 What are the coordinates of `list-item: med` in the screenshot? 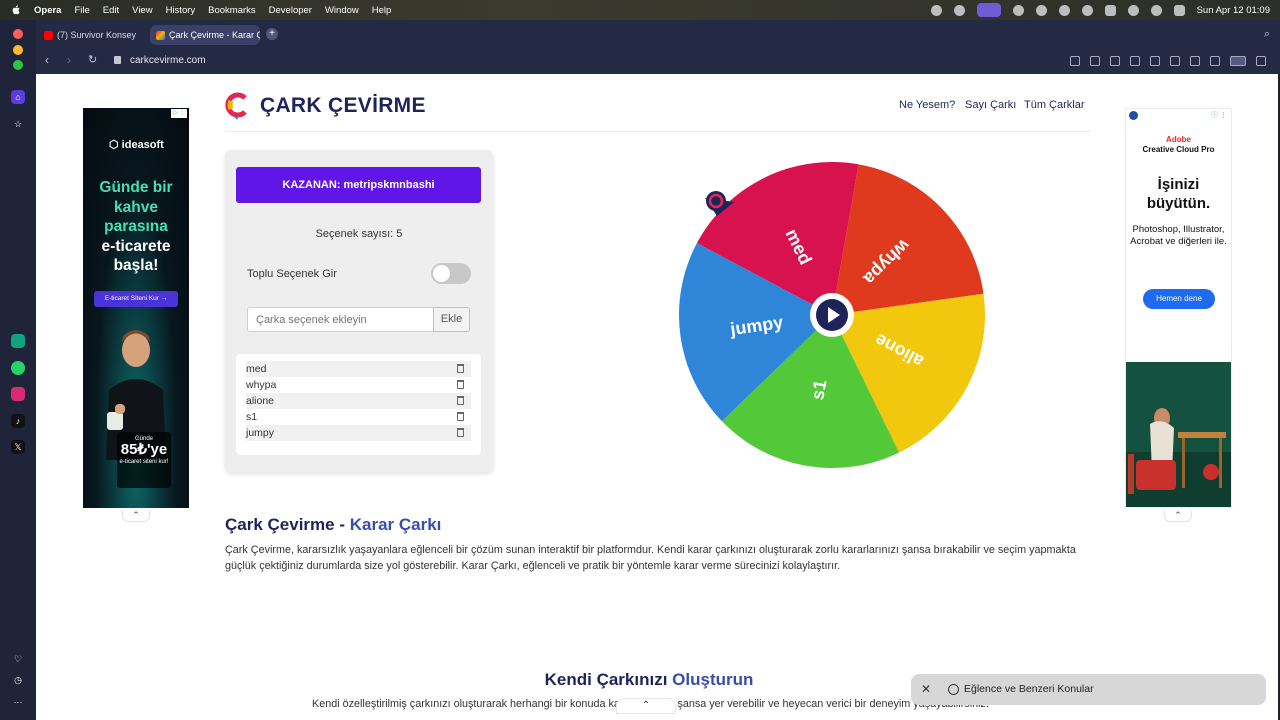 It's located at (358, 369).